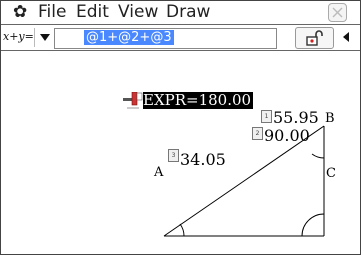 This screenshot has width=361, height=255. Describe the element at coordinates (203, 159) in the screenshot. I see `angle-a-value: 34.05` at that location.